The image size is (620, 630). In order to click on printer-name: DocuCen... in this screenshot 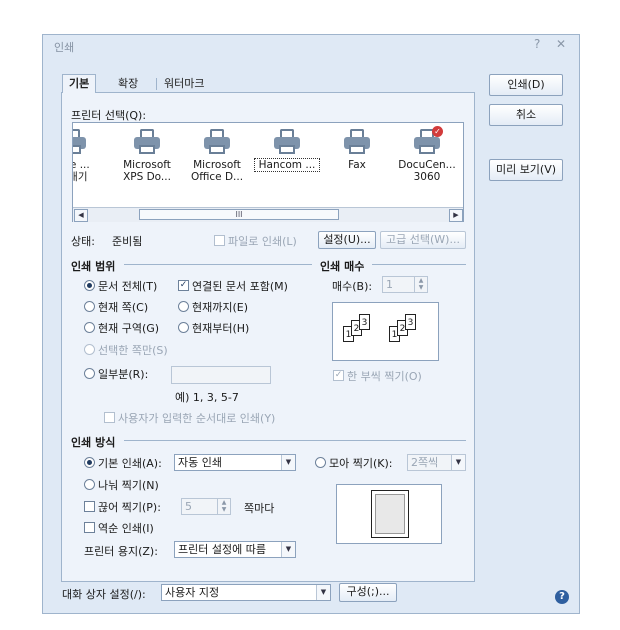, I will do `click(427, 165)`.